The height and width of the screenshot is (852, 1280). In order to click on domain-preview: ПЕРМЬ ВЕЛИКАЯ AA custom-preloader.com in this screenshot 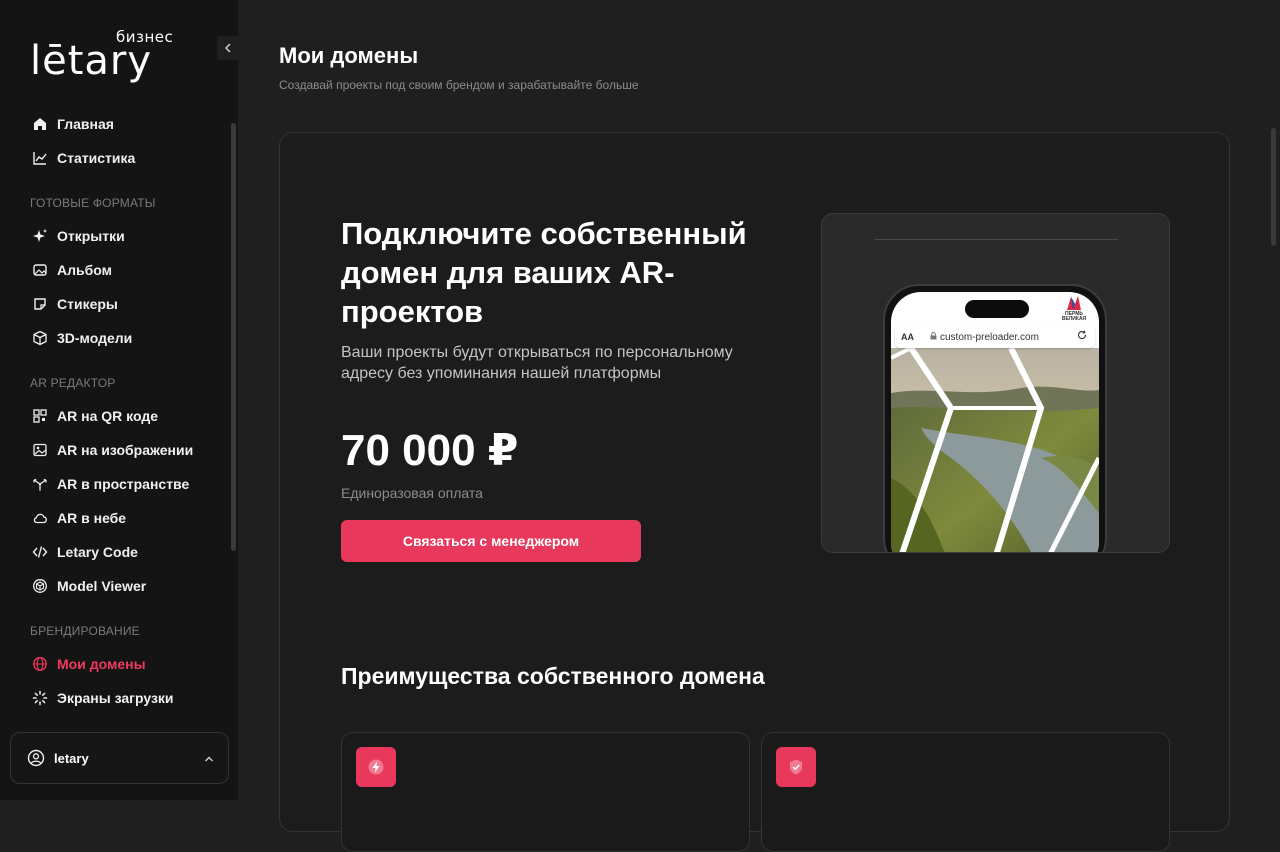, I will do `click(995, 383)`.